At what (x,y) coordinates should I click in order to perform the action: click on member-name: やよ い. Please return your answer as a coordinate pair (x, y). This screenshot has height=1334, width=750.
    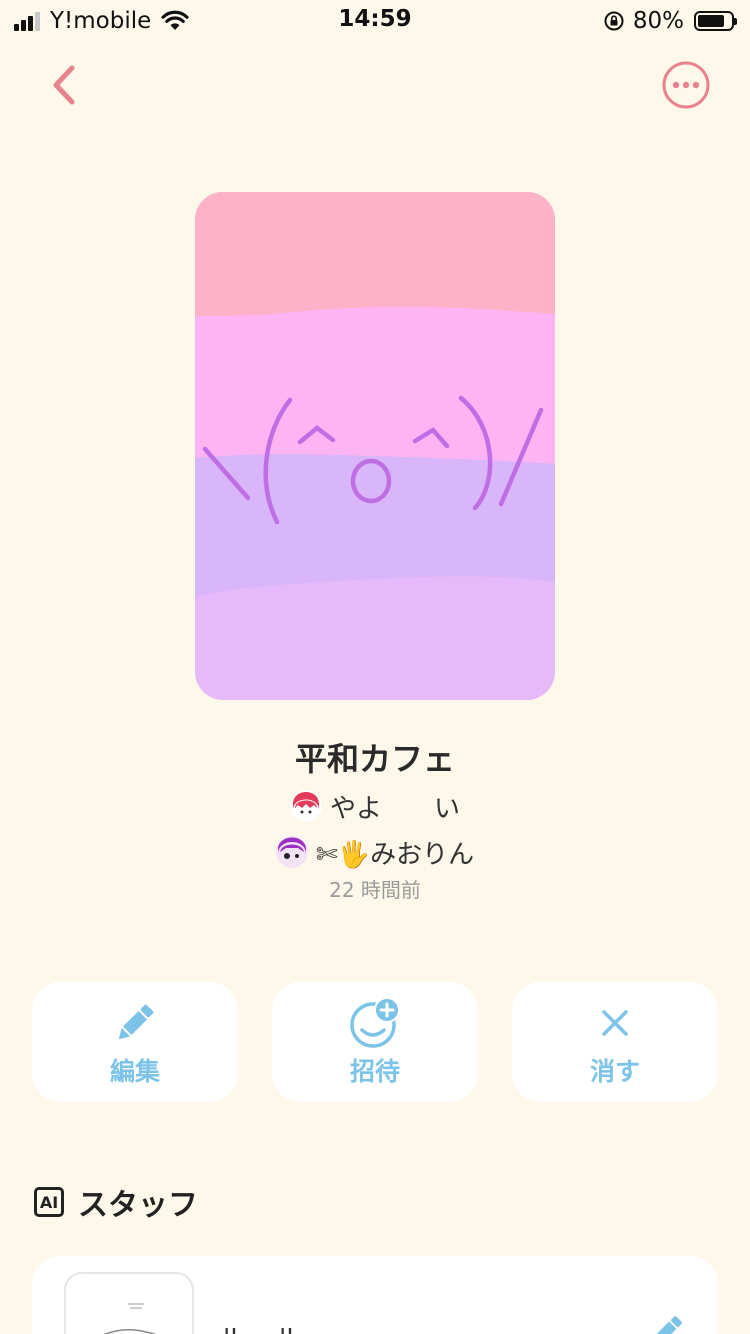
    Looking at the image, I should click on (394, 808).